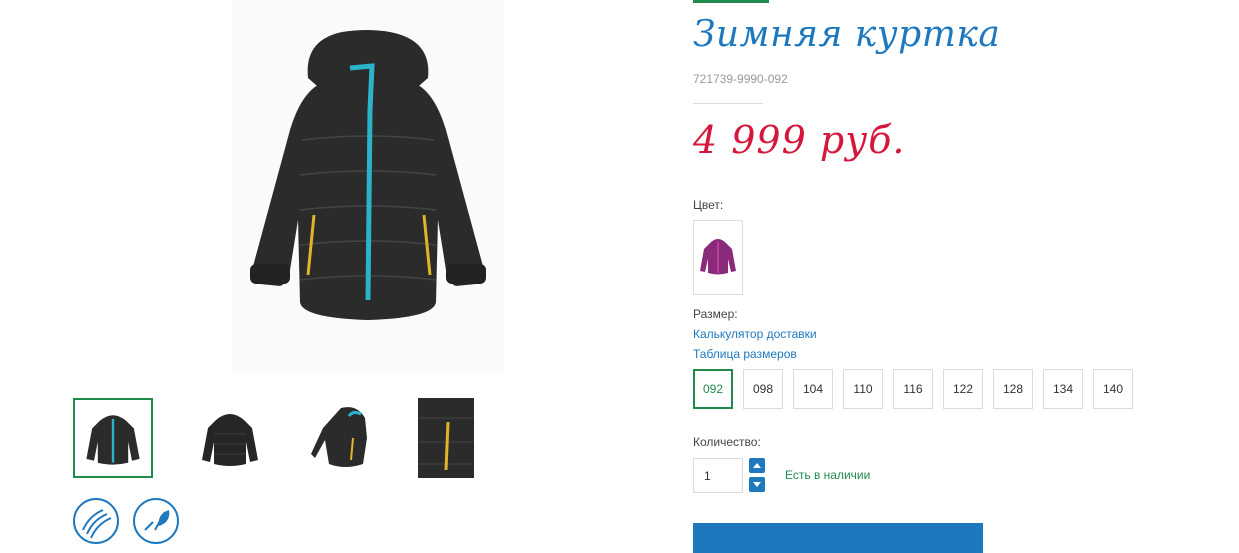 The image size is (1239, 553). What do you see at coordinates (1063, 389) in the screenshot?
I see `size-option: 134` at bounding box center [1063, 389].